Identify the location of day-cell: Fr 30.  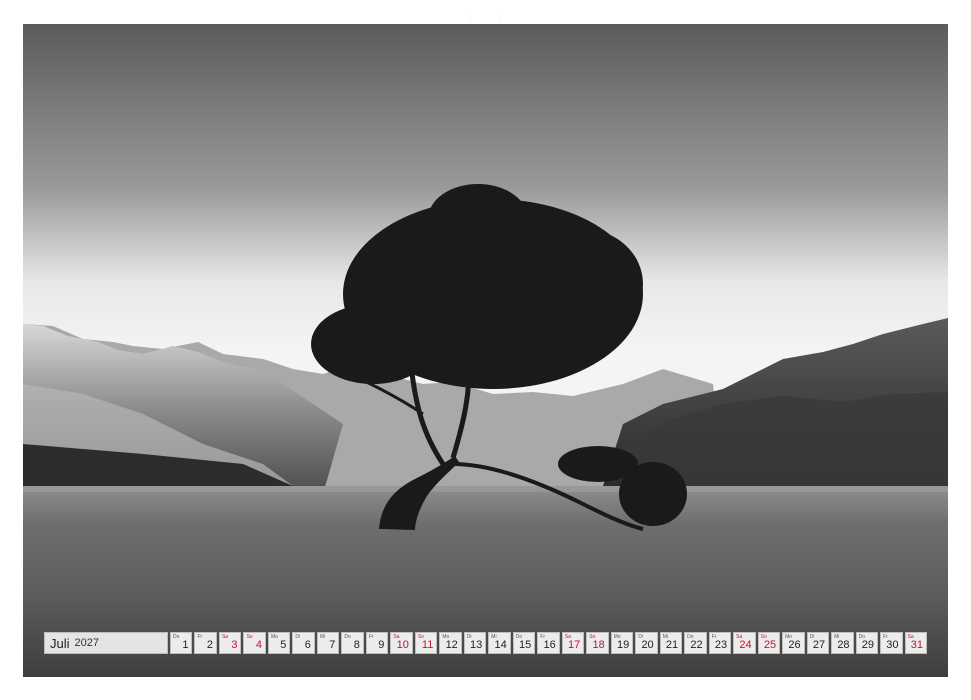
(891, 643).